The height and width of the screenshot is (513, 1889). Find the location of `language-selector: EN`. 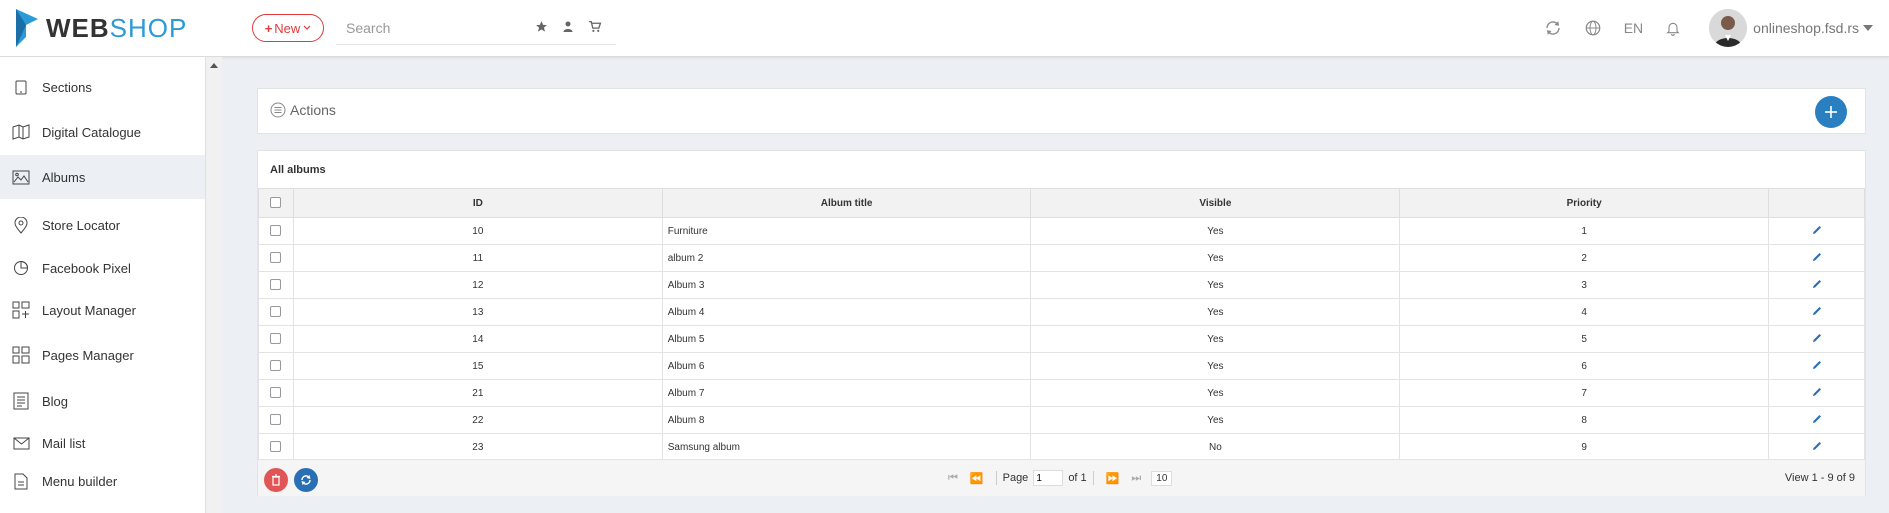

language-selector: EN is located at coordinates (1633, 28).